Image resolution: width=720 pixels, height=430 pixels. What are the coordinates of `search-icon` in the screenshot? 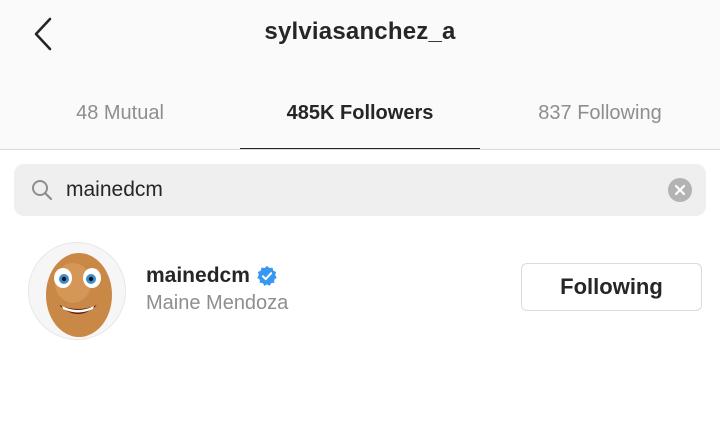 It's located at (42, 190).